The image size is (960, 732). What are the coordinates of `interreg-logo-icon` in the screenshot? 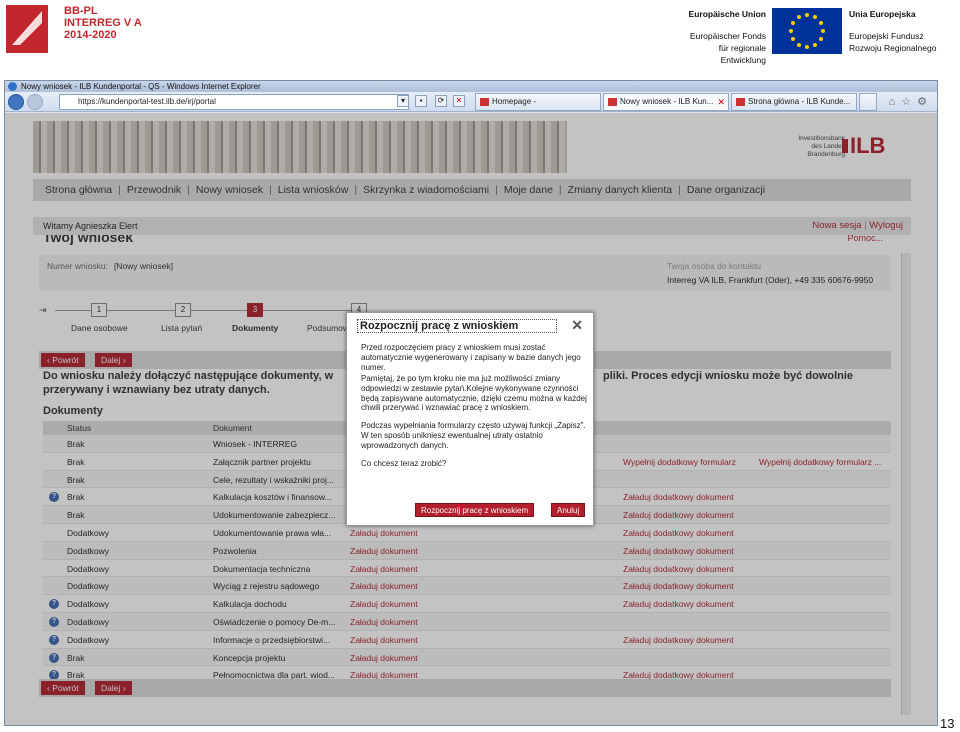 It's located at (27, 29).